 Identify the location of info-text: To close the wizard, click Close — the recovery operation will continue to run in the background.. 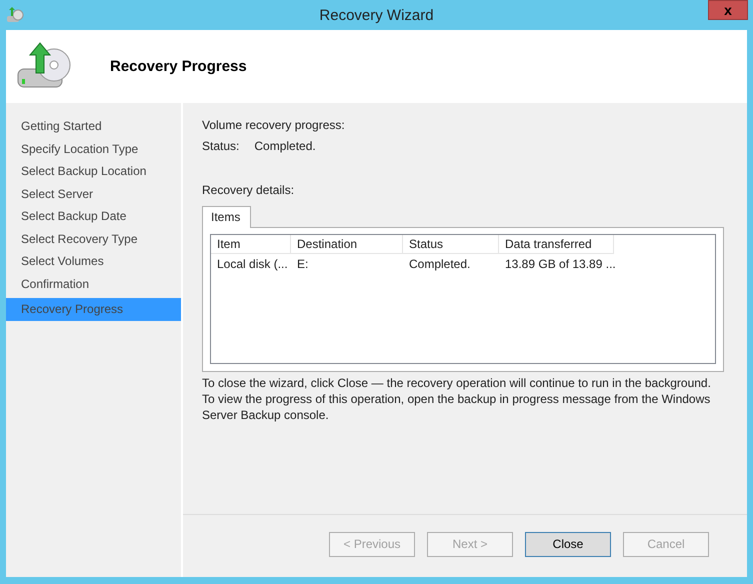
(457, 383).